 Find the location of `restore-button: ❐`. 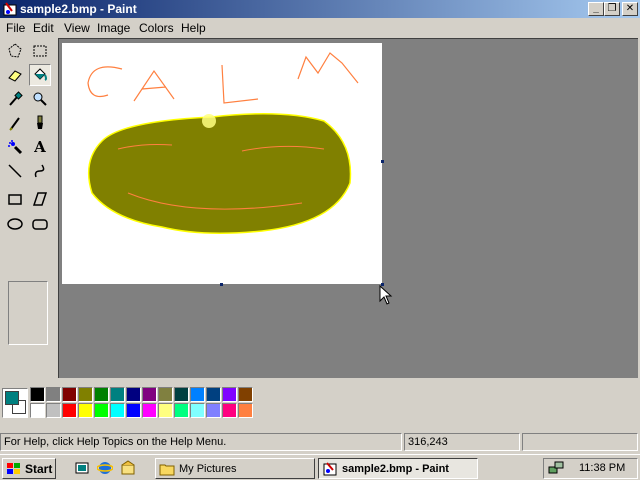

restore-button: ❐ is located at coordinates (612, 9).